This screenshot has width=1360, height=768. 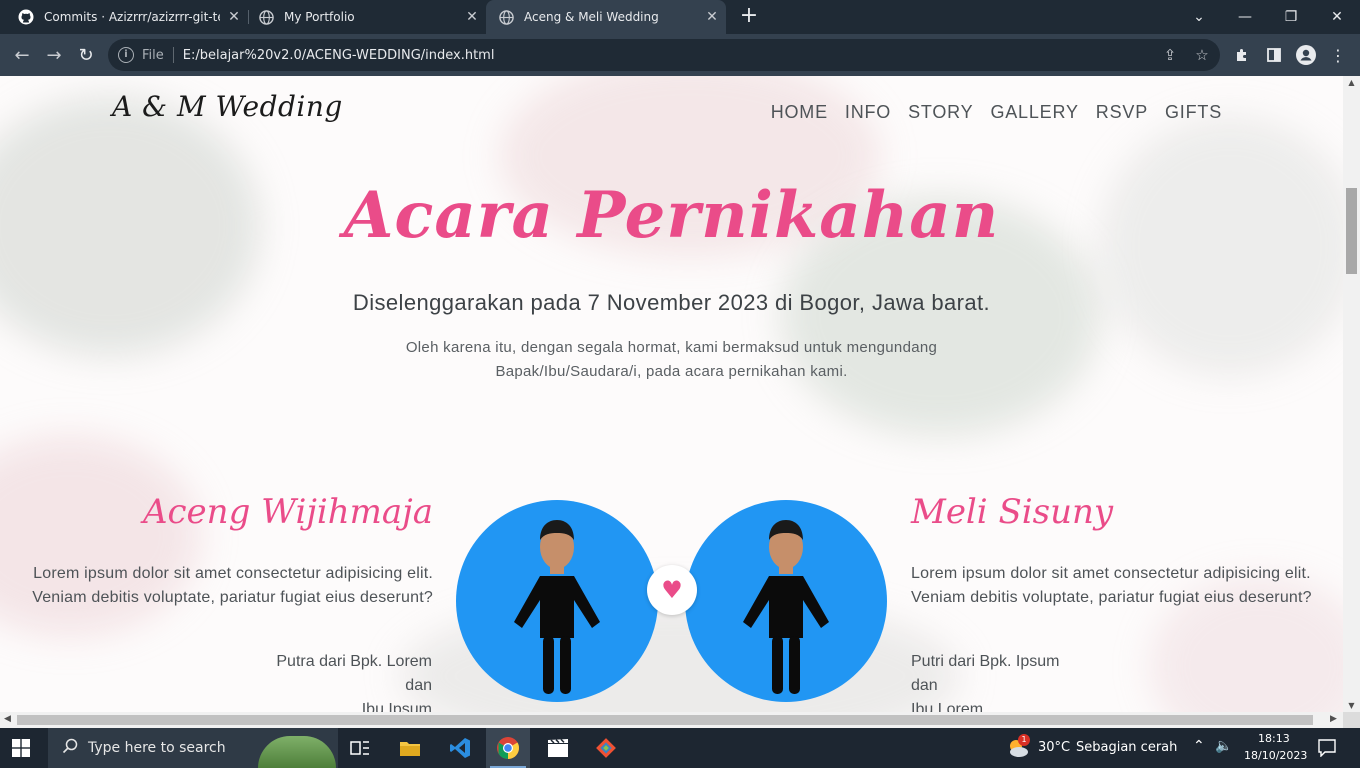 What do you see at coordinates (1170, 55) in the screenshot?
I see `share-icon: ⇪` at bounding box center [1170, 55].